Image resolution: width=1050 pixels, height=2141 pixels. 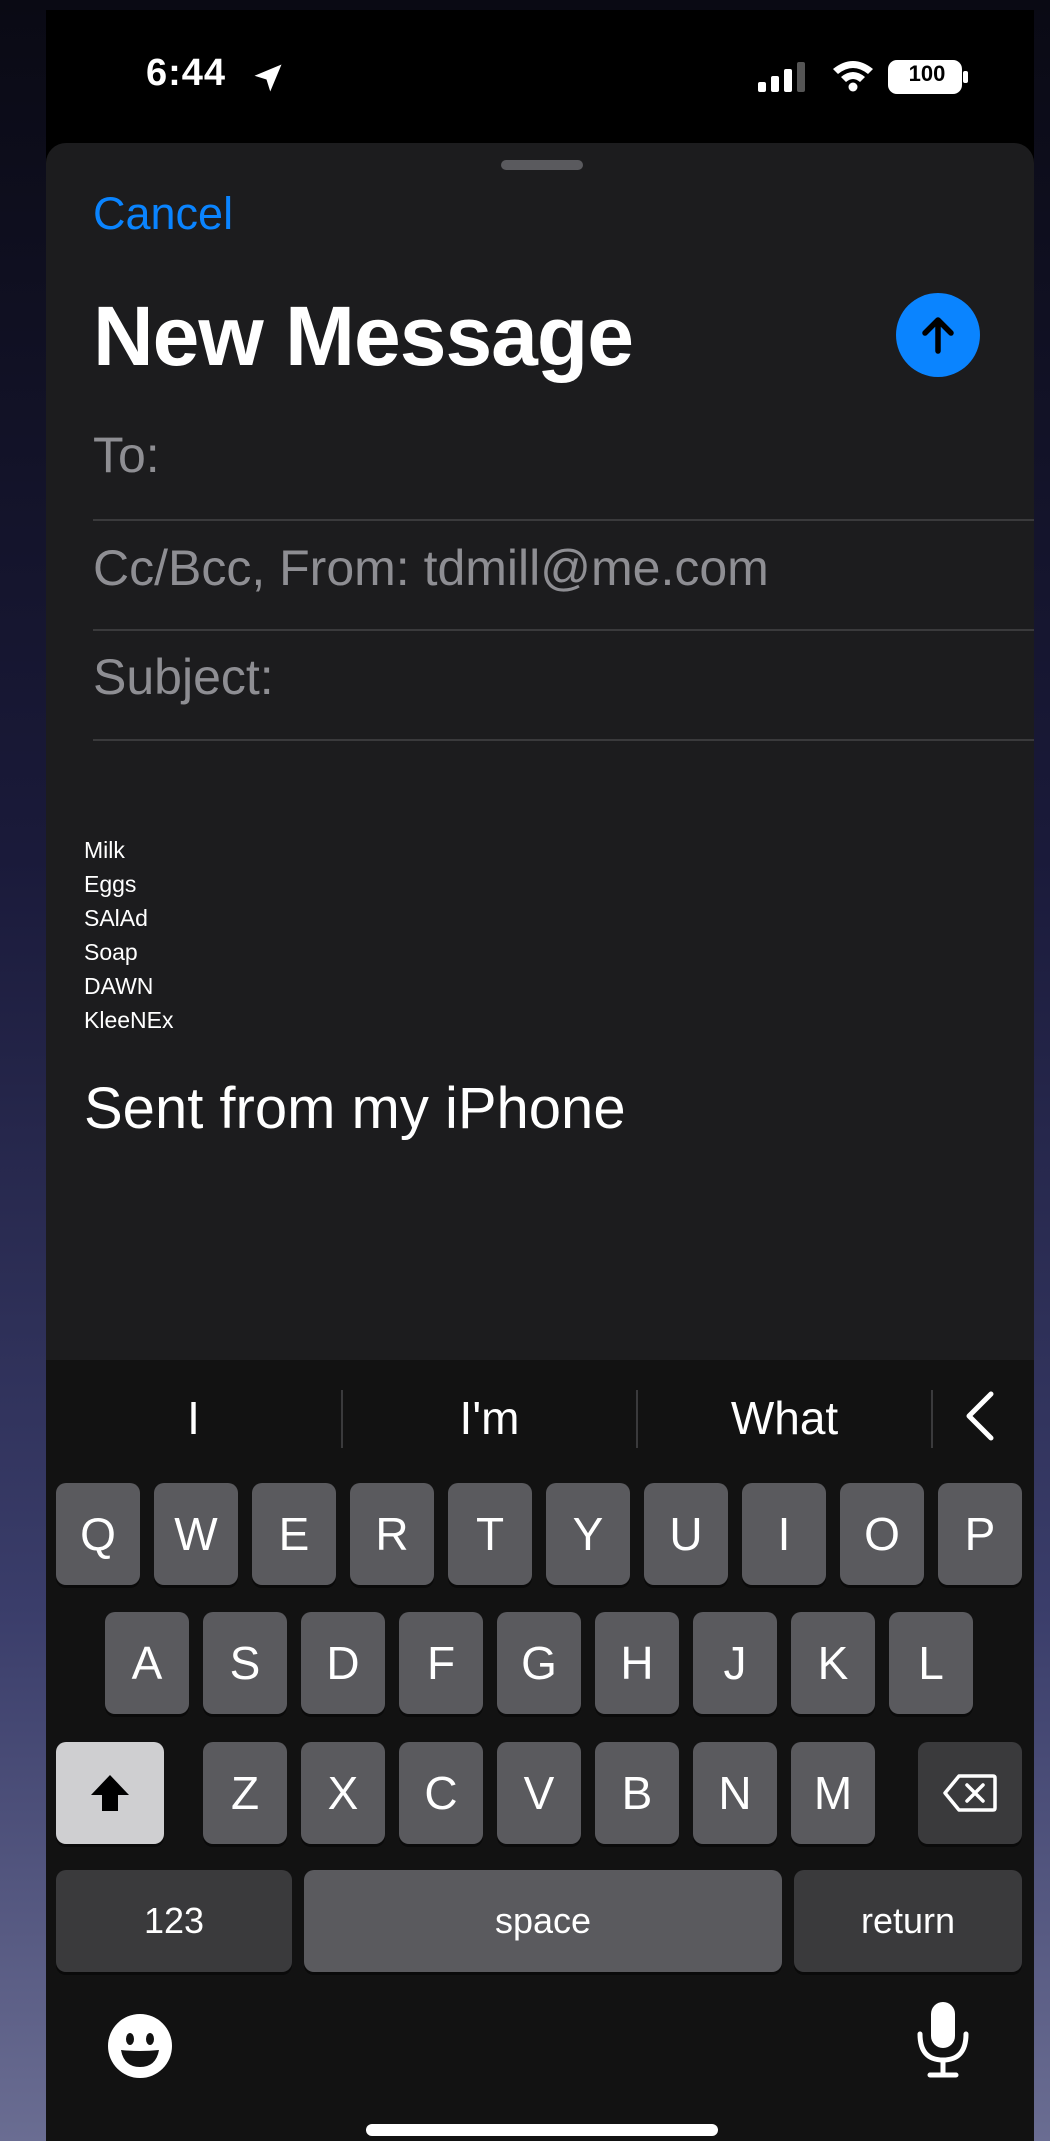 What do you see at coordinates (853, 77) in the screenshot?
I see `wifi-icon` at bounding box center [853, 77].